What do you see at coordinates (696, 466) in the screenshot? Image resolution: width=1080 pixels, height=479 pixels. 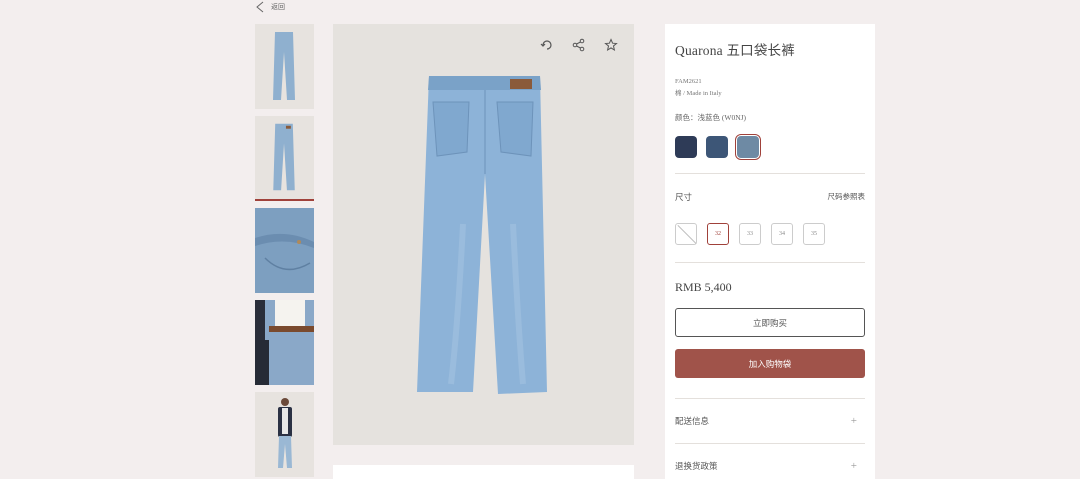 I see `accordion-label: 退换货政策` at bounding box center [696, 466].